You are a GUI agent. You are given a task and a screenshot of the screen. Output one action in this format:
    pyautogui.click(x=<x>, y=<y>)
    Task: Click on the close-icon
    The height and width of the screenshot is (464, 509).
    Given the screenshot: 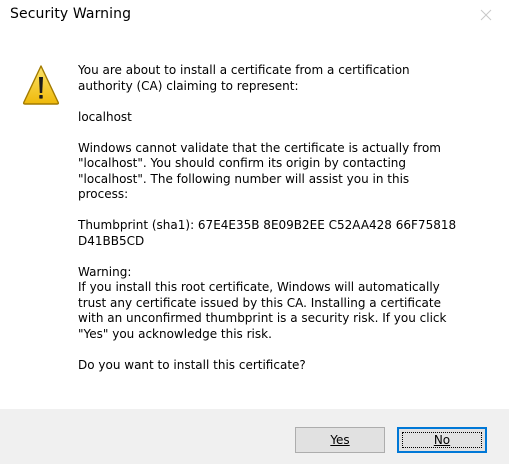 What is the action you would take?
    pyautogui.click(x=486, y=15)
    